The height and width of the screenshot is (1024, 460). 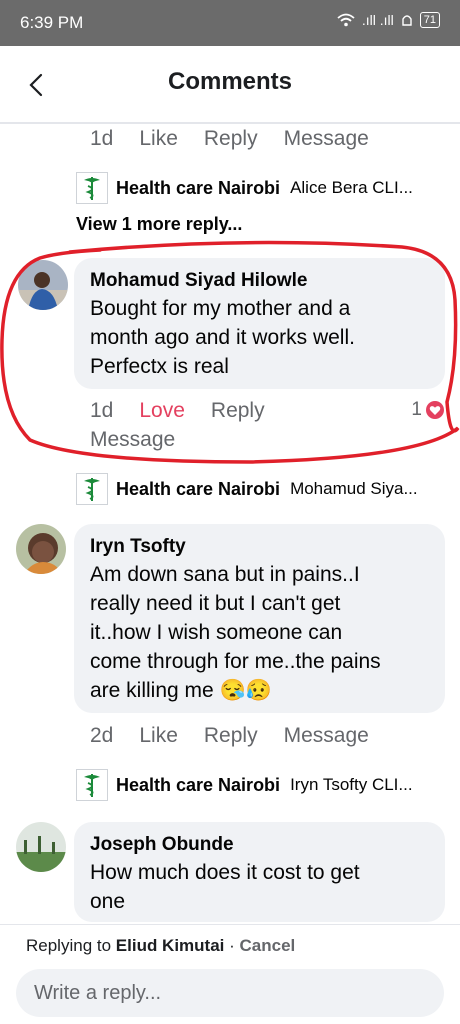 What do you see at coordinates (190, 411) in the screenshot?
I see `comment-actions: 1d Love Reply` at bounding box center [190, 411].